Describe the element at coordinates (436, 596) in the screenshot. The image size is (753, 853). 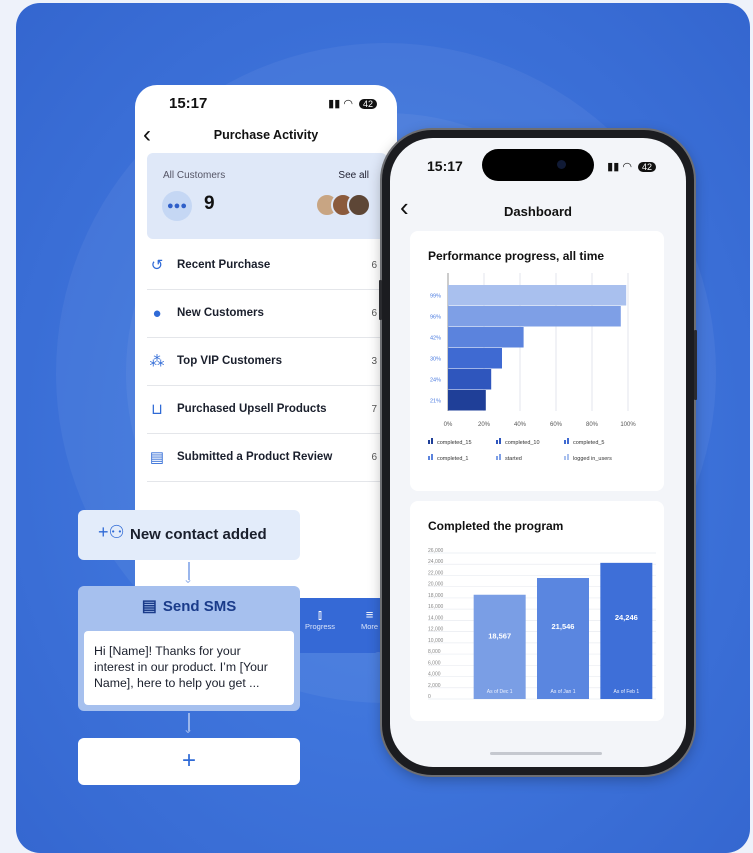
I see `y-tick-label: 18,000` at that location.